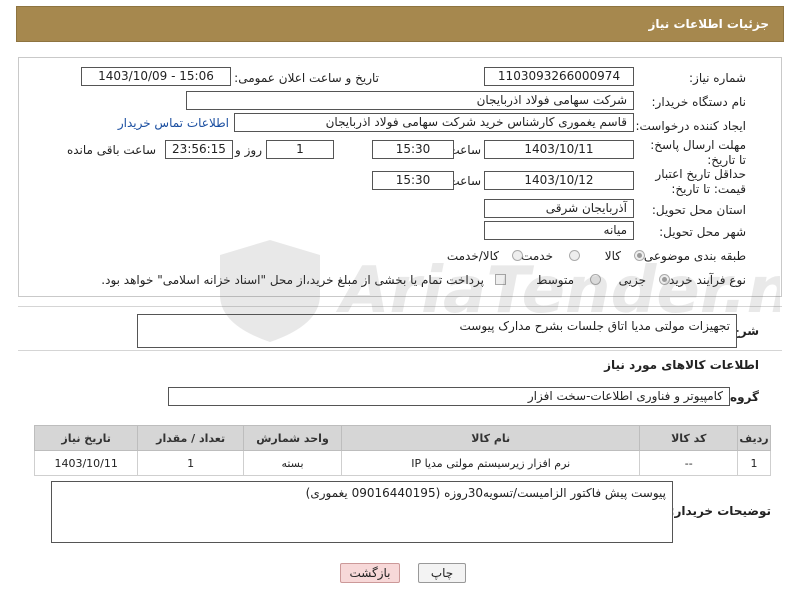 The image size is (789, 598). I want to click on summary-divider, so click(400, 306).